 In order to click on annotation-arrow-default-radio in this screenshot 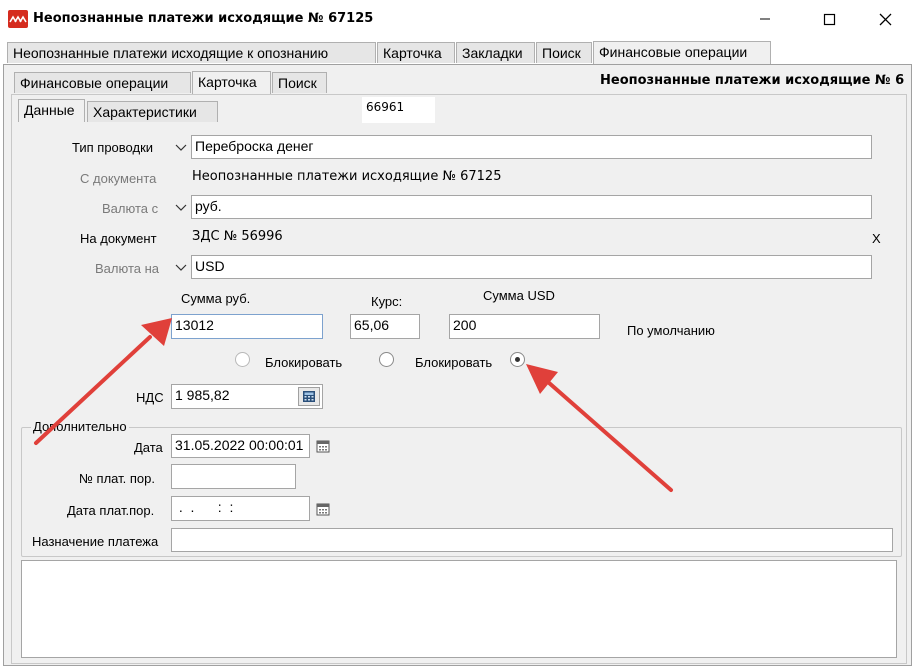, I will do `click(599, 428)`.